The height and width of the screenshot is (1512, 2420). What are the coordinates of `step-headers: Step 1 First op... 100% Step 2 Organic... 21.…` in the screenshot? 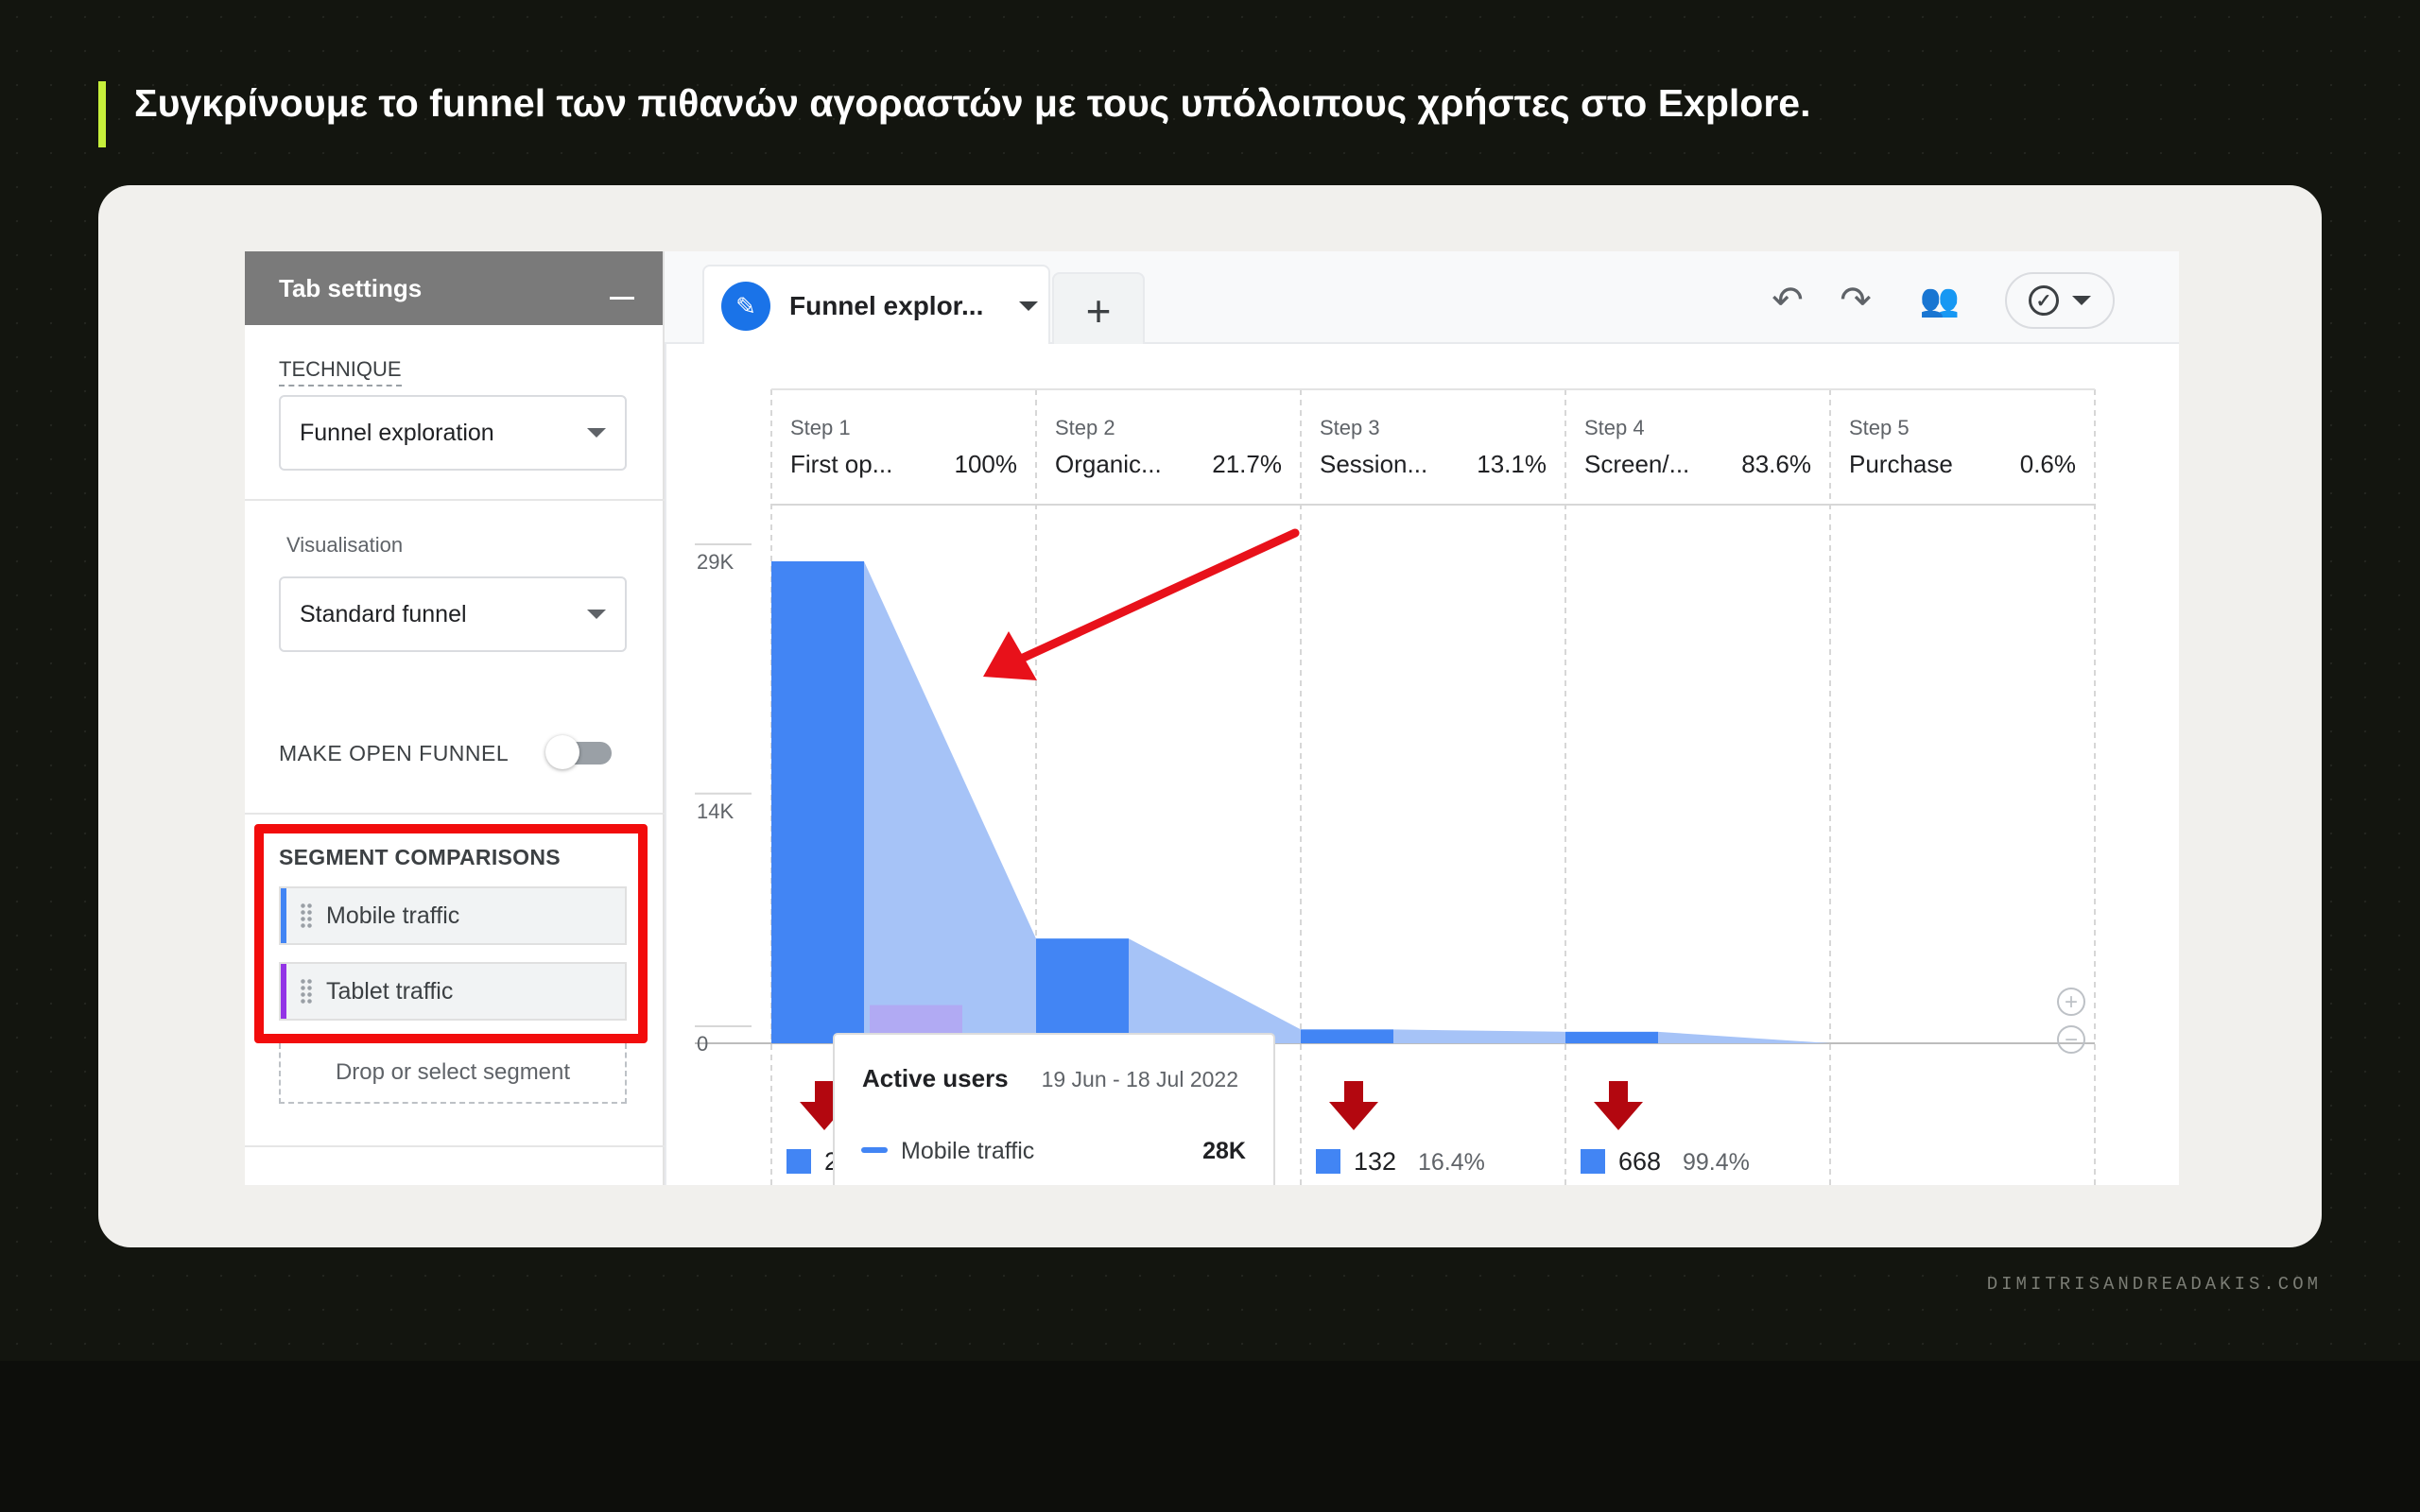 It's located at (1433, 447).